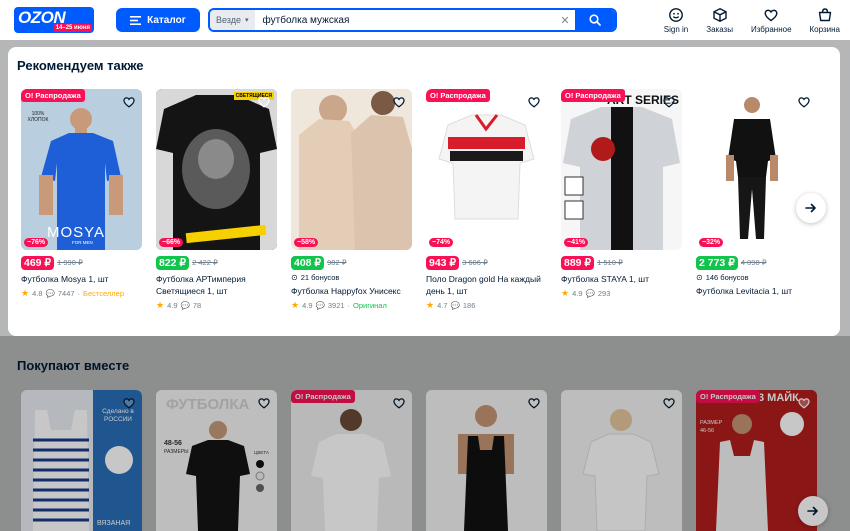 The image size is (850, 531). Describe the element at coordinates (73, 365) in the screenshot. I see `section-title: Покупают вместе` at that location.